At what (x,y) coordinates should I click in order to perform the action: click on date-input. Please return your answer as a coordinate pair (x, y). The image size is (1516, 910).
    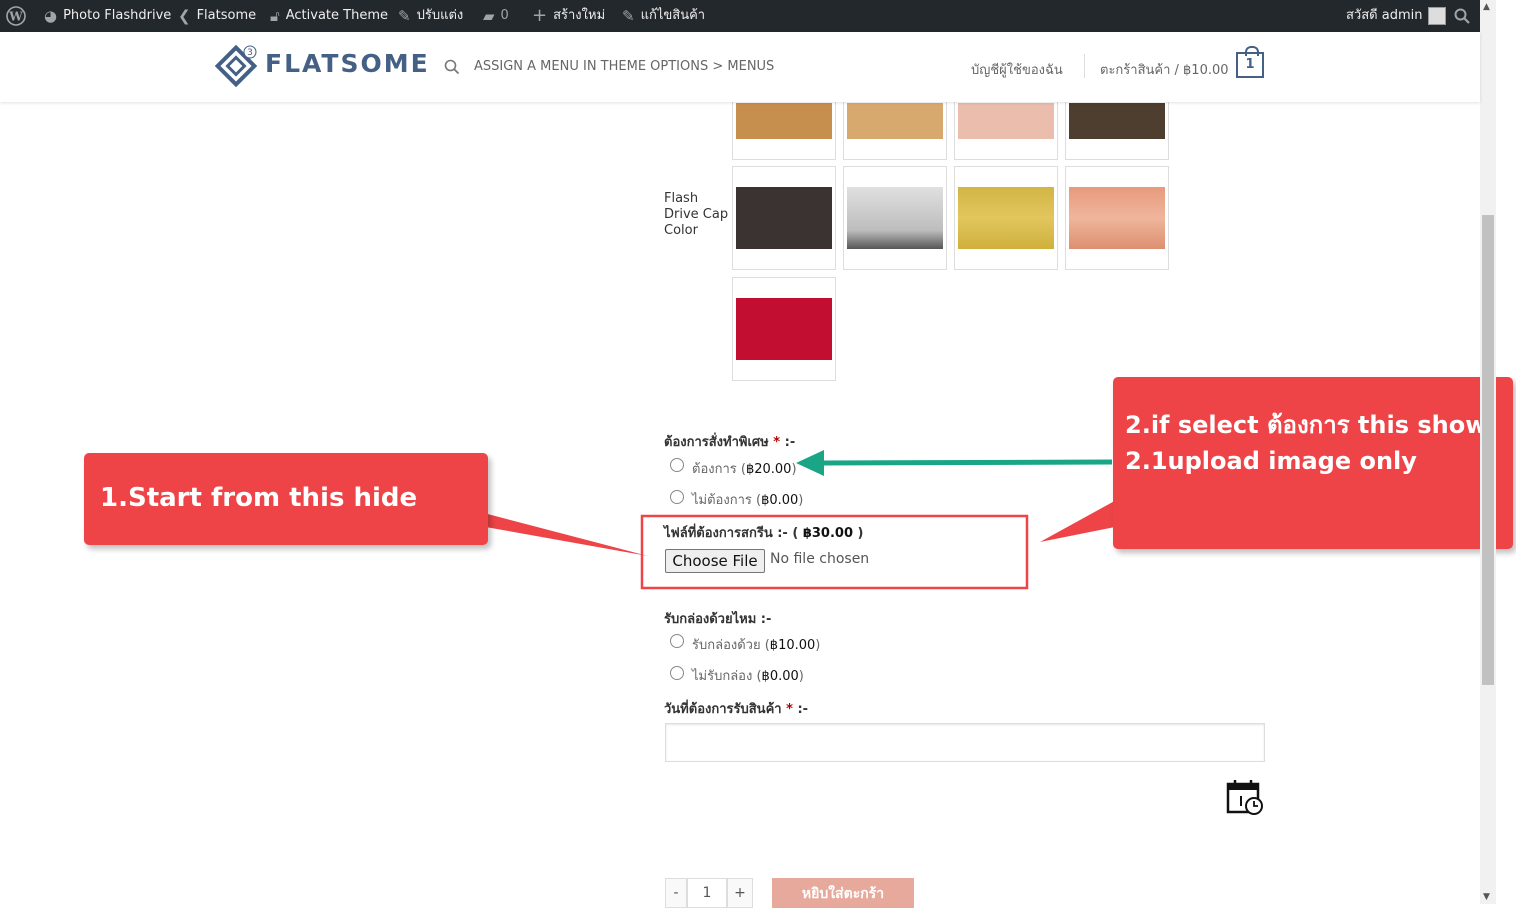
    Looking at the image, I should click on (965, 742).